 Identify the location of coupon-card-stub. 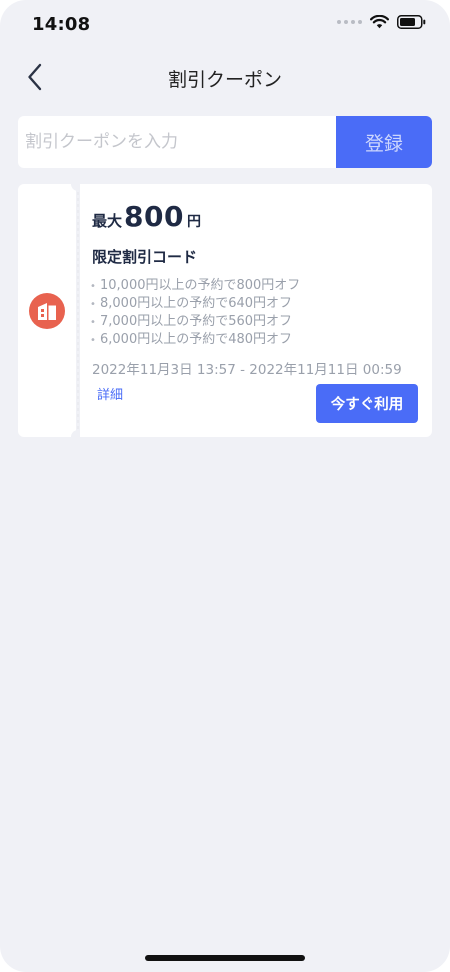
(47, 310).